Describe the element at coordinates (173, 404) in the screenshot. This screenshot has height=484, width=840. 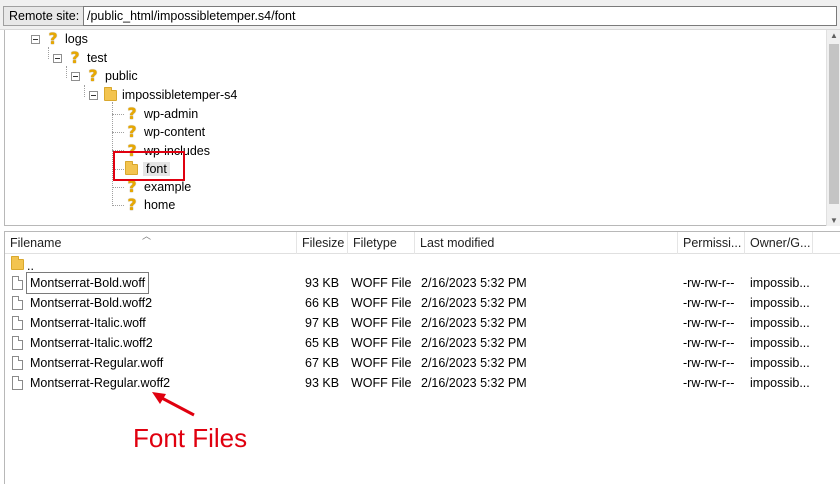
I see `annotation-arrow-icon` at that location.